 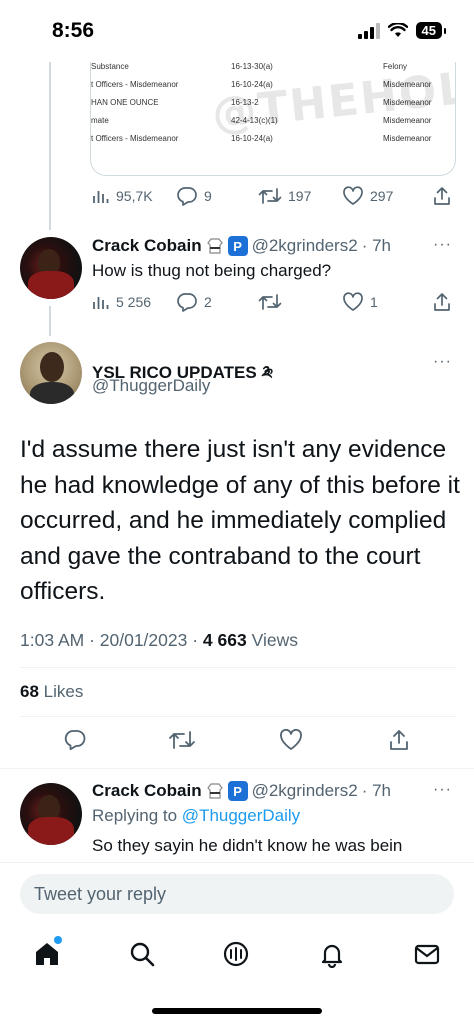 I want to click on reply-composer: Tweet your reply, so click(x=237, y=892).